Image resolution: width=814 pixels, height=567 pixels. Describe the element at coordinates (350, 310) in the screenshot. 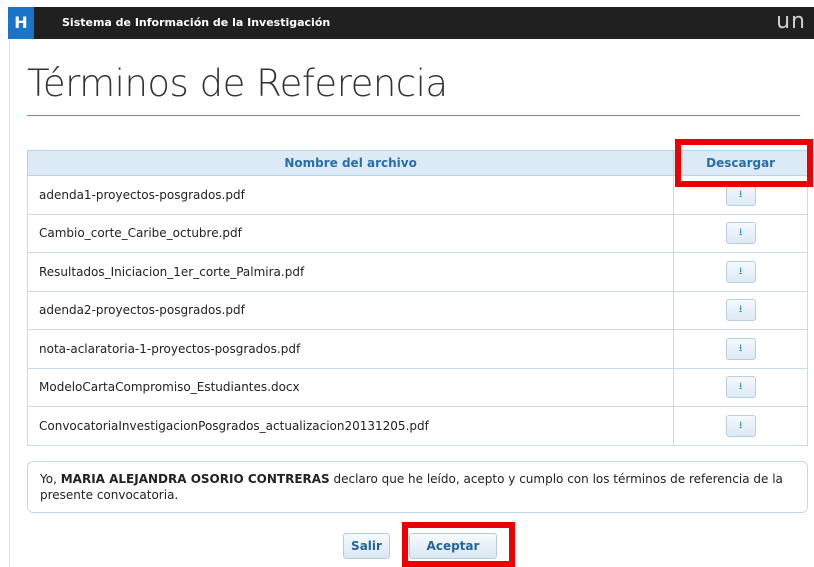

I see `file-name: adenda2-proyectos-posgrados.pdf` at that location.